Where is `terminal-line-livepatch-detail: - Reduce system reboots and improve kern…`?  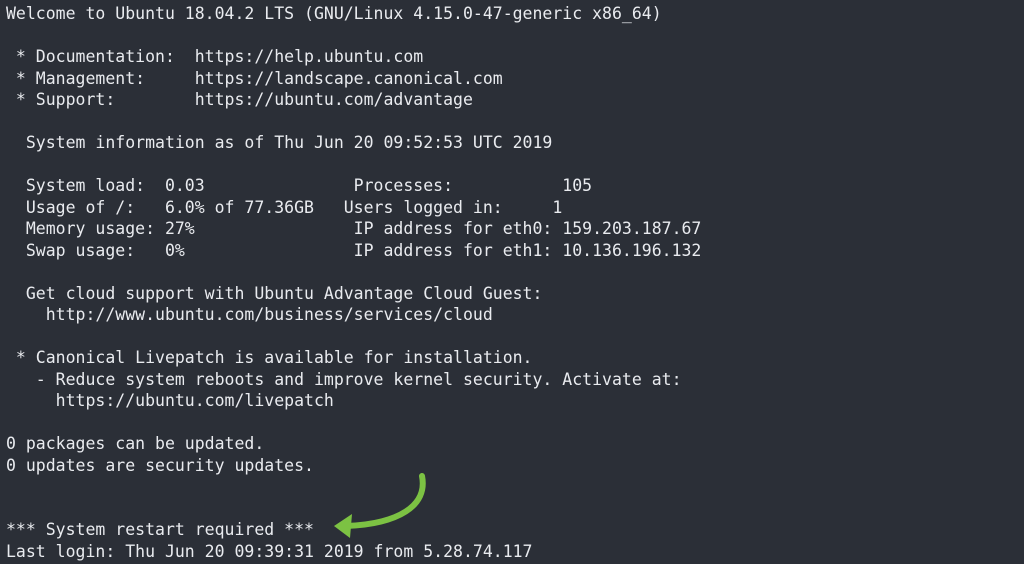
terminal-line-livepatch-detail: - Reduce system reboots and improve kern… is located at coordinates (344, 379).